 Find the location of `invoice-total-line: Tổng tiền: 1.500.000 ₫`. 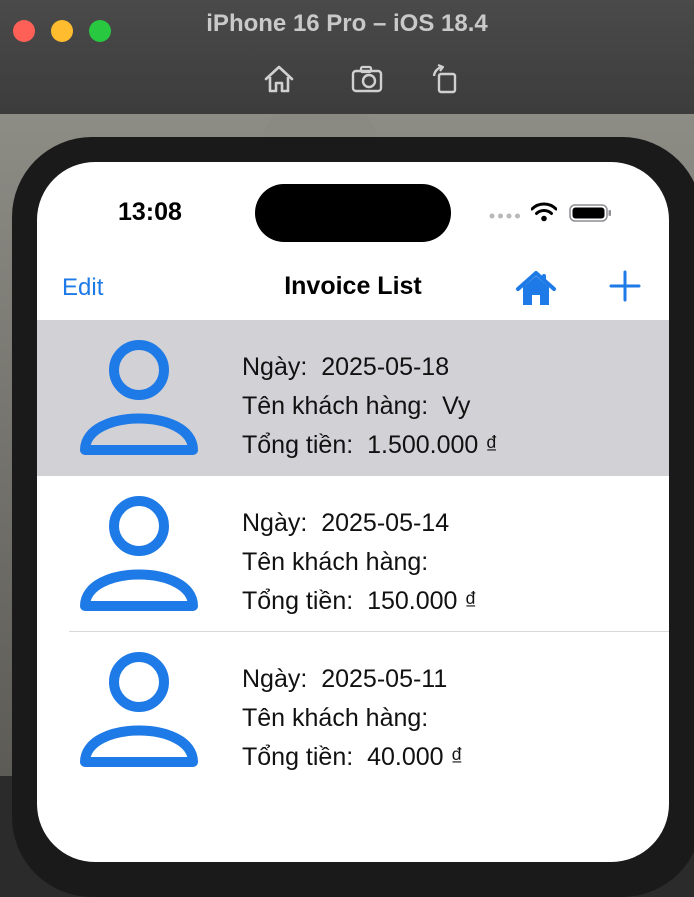

invoice-total-line: Tổng tiền: 1.500.000 ₫ is located at coordinates (370, 445).